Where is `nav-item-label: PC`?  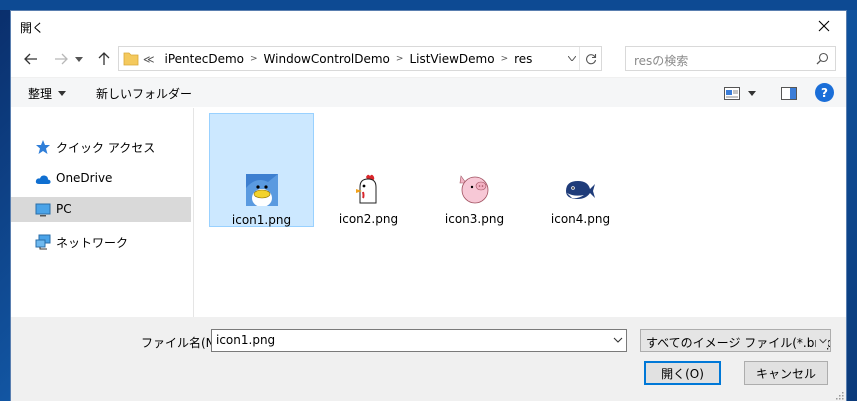
nav-item-label: PC is located at coordinates (64, 209).